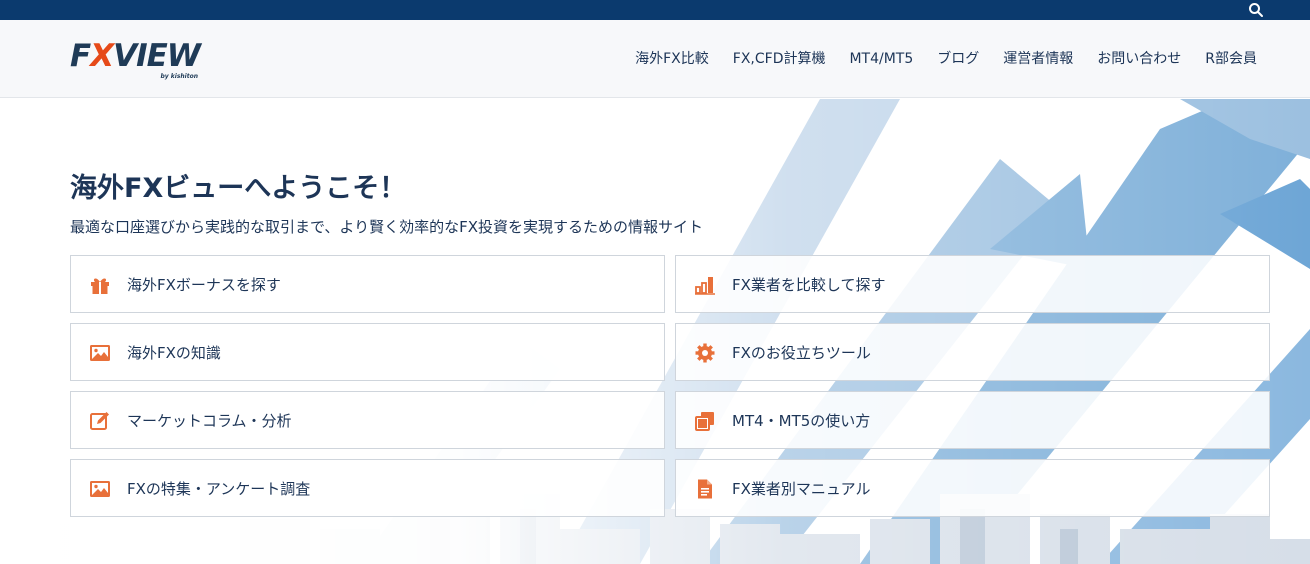 The width and height of the screenshot is (1310, 564). What do you see at coordinates (705, 421) in the screenshot?
I see `copy-icon` at bounding box center [705, 421].